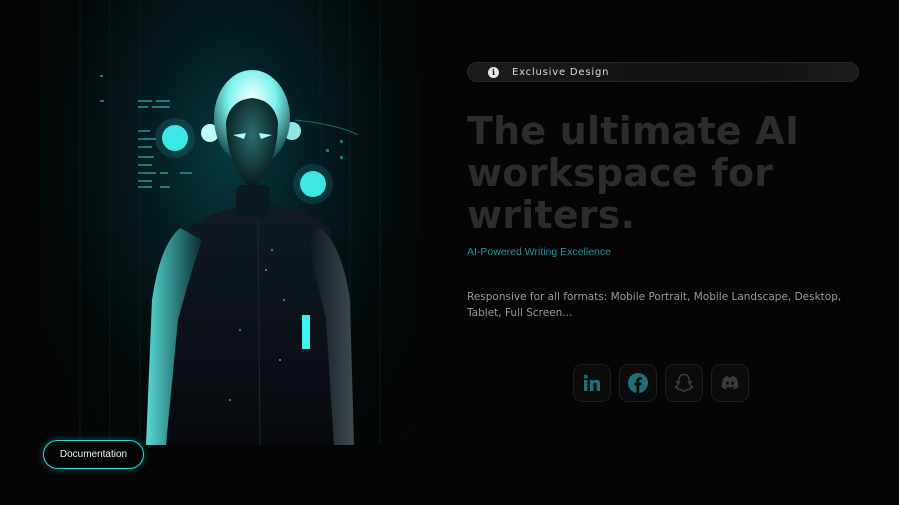 This screenshot has height=505, width=899. I want to click on hero-subtitle: AI-Powered Writing Excellence, so click(539, 252).